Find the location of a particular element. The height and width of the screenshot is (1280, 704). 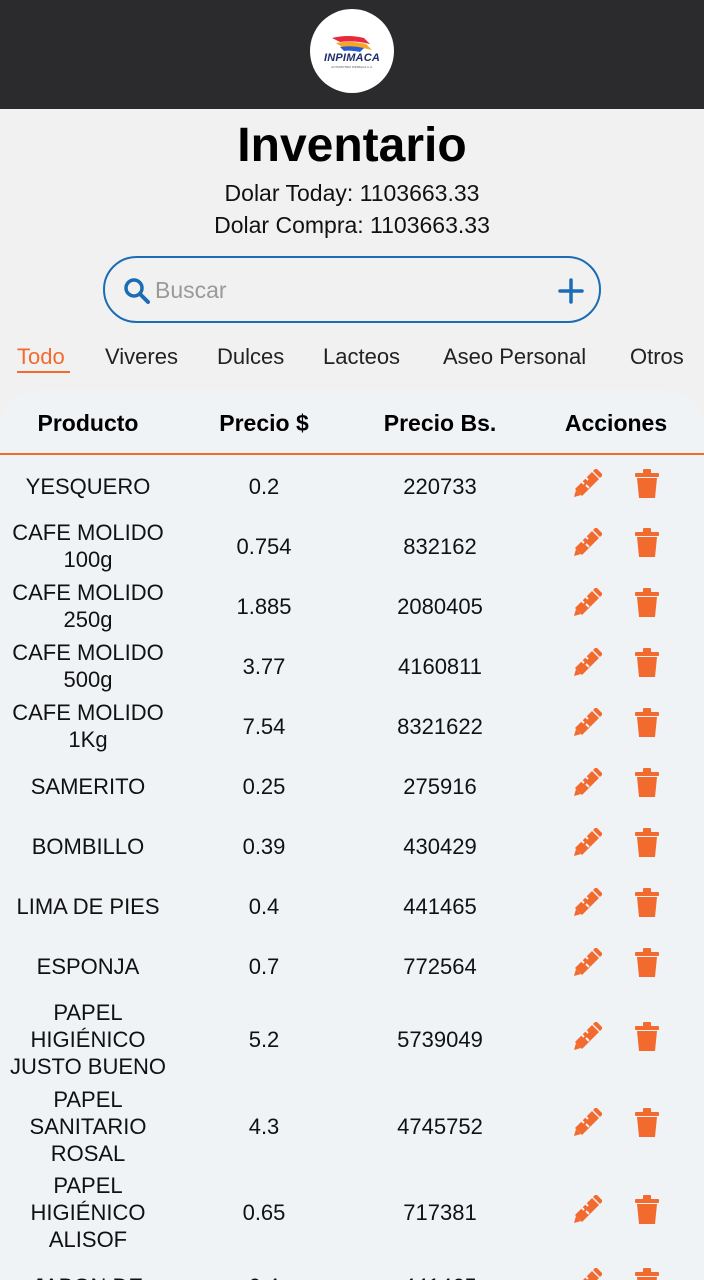

table-row: CAFE MOLIDO 100g 0.754 832162 is located at coordinates (352, 546).